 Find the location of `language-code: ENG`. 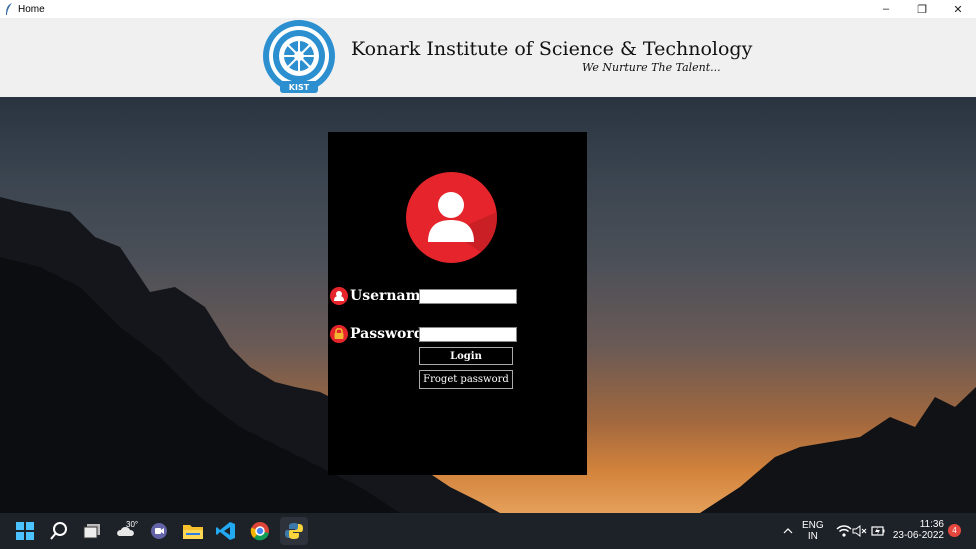

language-code: ENG is located at coordinates (813, 525).